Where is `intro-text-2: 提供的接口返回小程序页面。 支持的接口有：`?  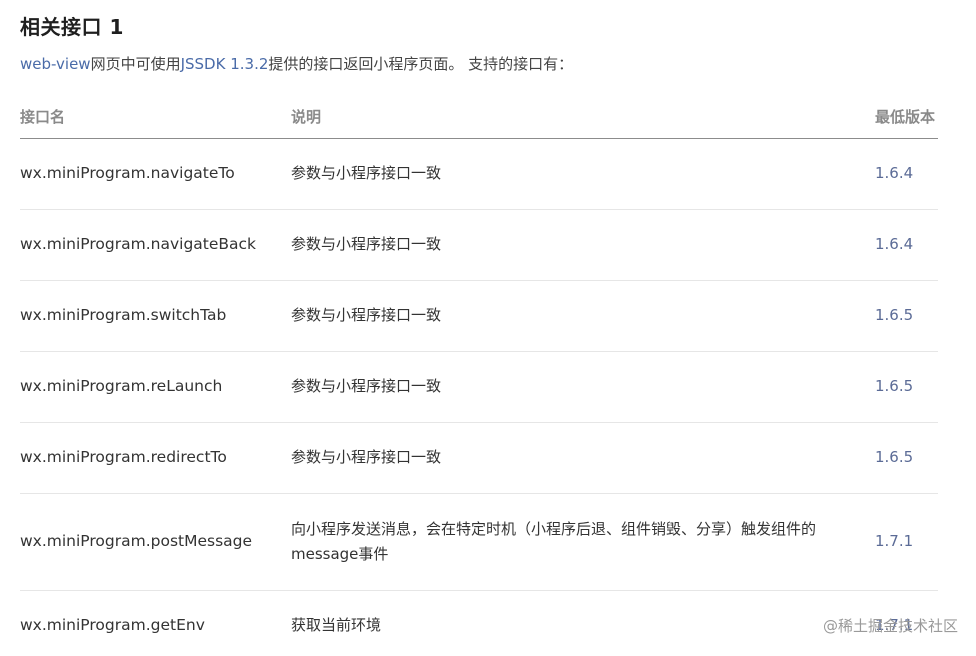 intro-text-2: 提供的接口返回小程序页面。 支持的接口有： is located at coordinates (421, 64).